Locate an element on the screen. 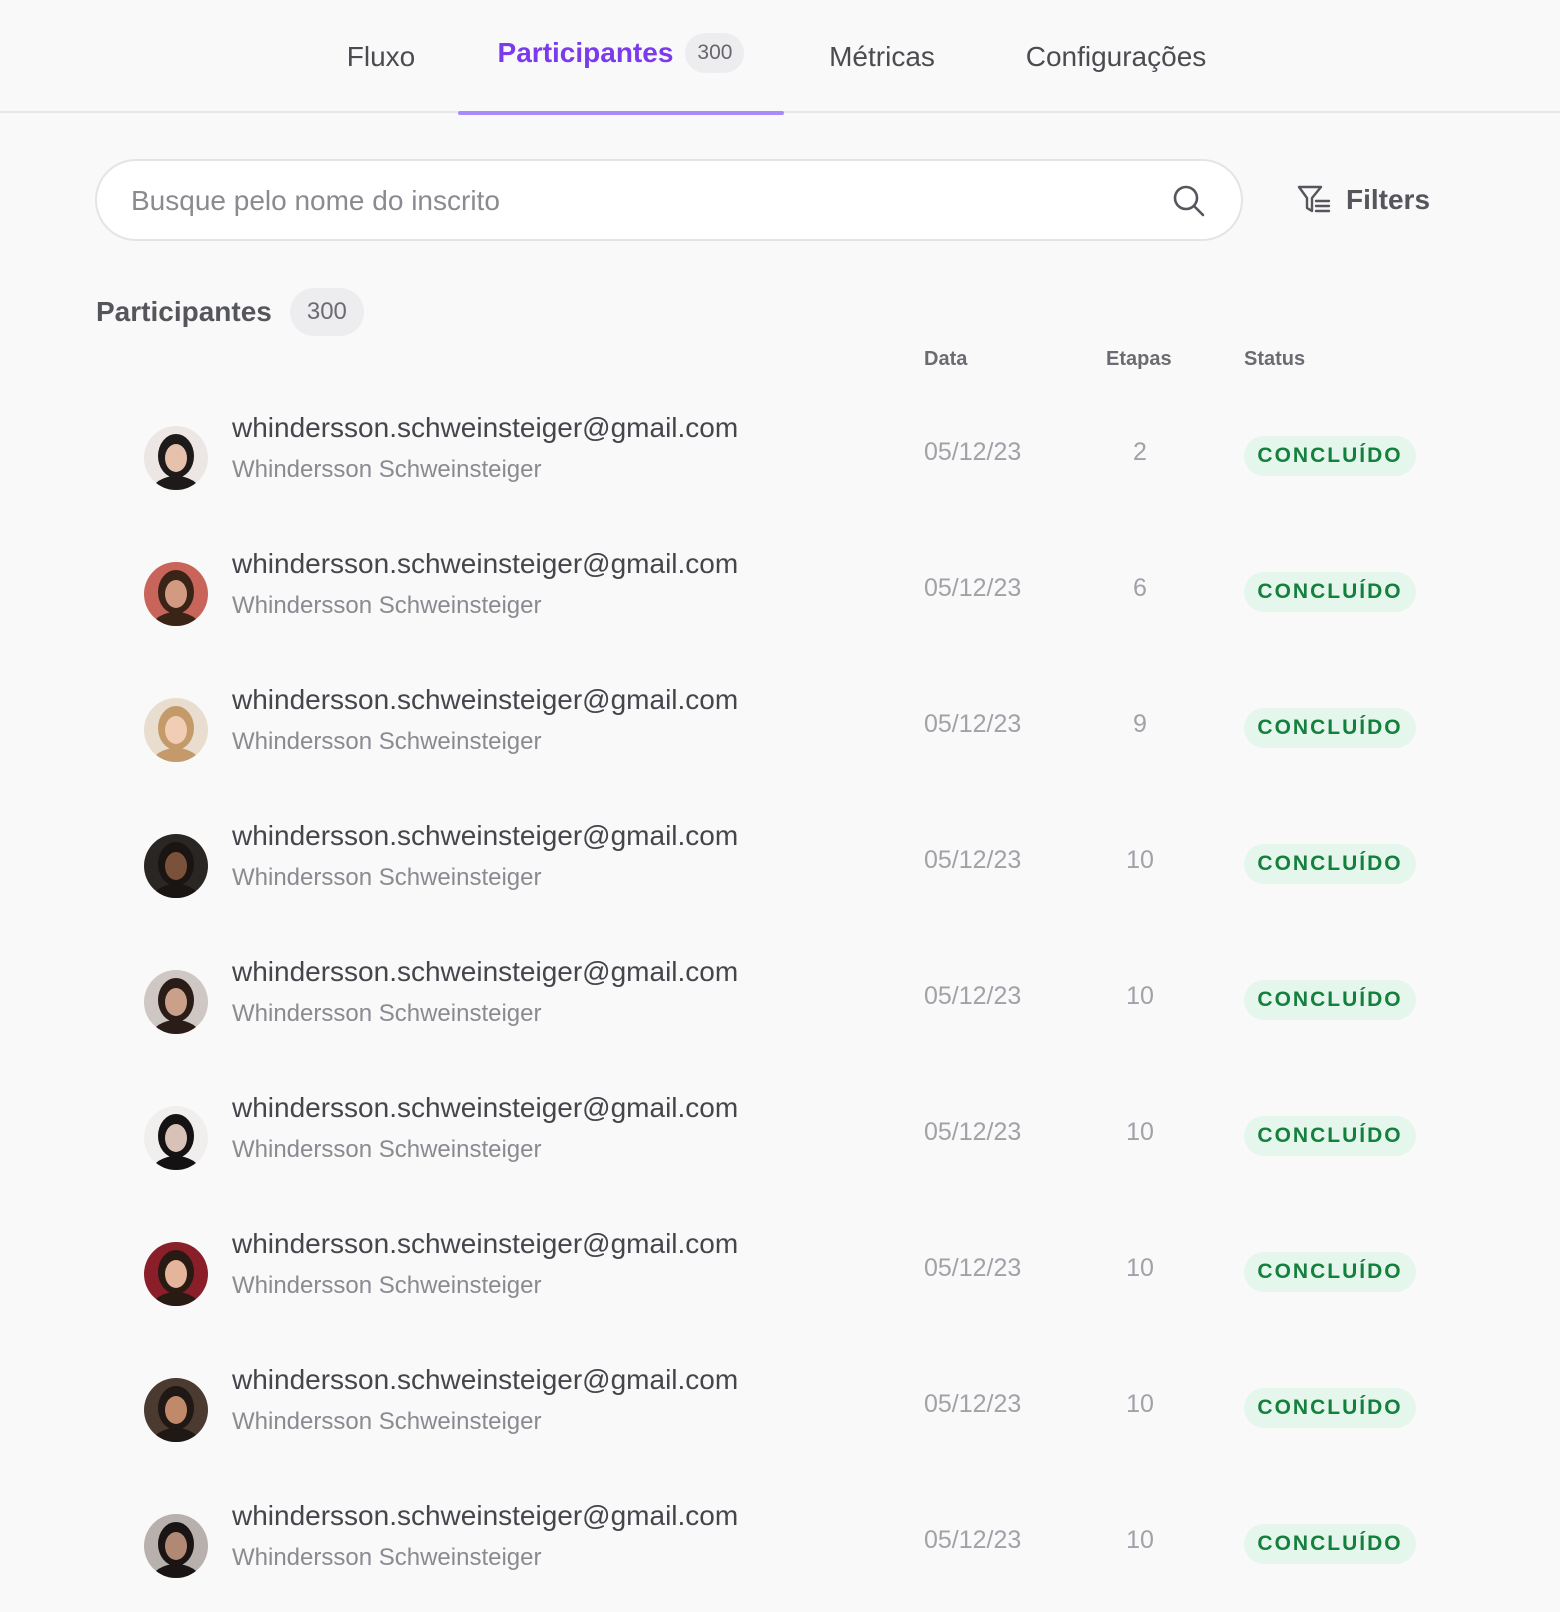  tab-fluxo: Fluxo is located at coordinates (381, 56).